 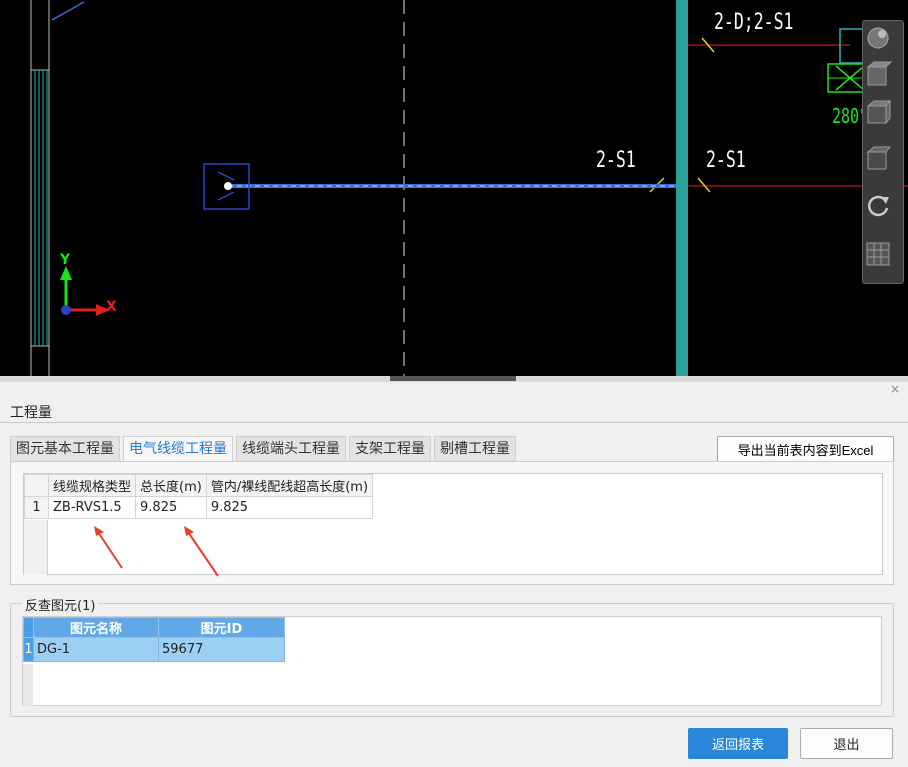 What do you see at coordinates (895, 389) in the screenshot?
I see `close-icon: ×` at bounding box center [895, 389].